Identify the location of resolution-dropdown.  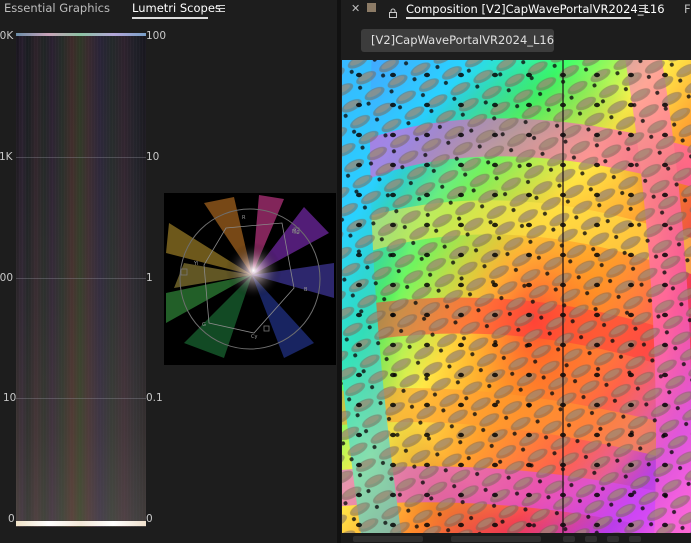
(496, 539).